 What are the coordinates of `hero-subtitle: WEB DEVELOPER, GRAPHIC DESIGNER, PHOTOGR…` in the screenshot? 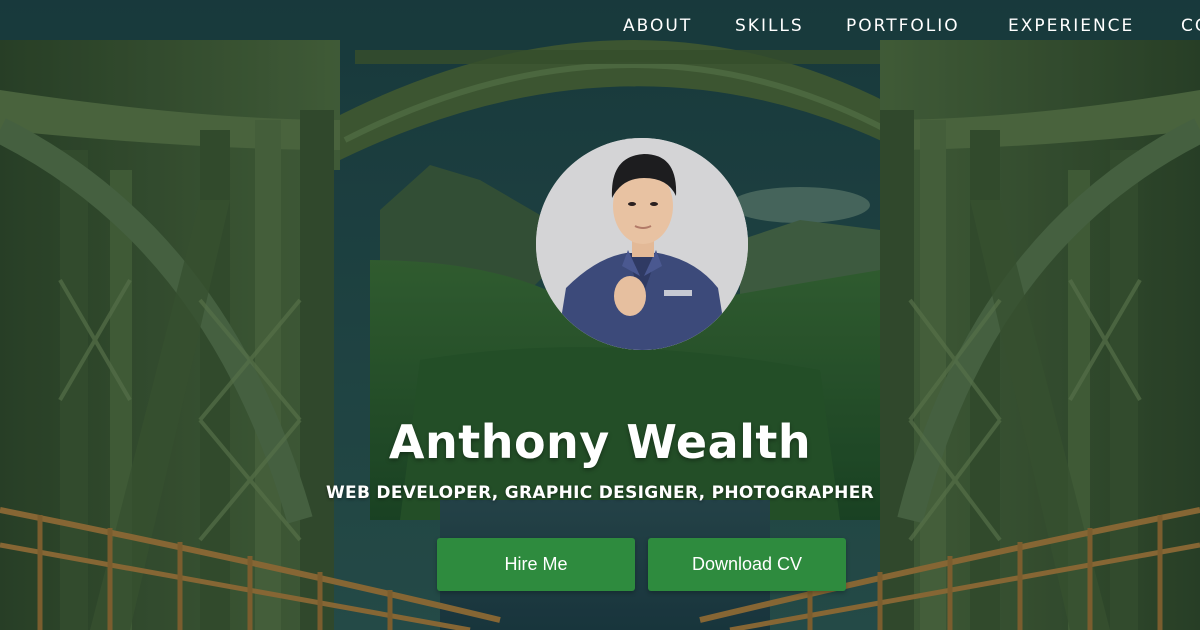 It's located at (600, 493).